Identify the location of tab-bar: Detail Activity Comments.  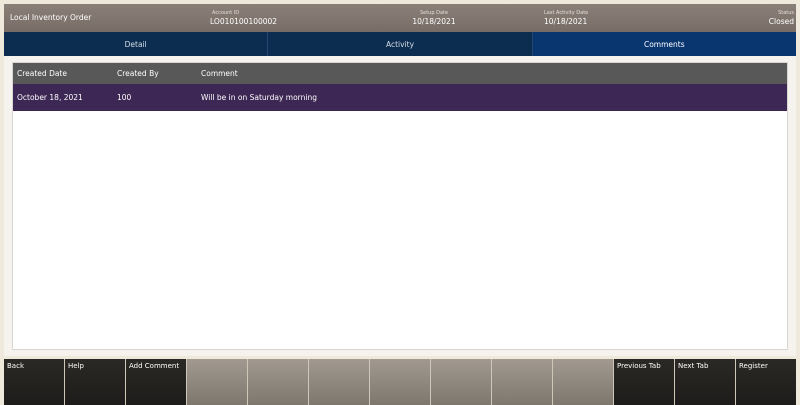
(400, 46).